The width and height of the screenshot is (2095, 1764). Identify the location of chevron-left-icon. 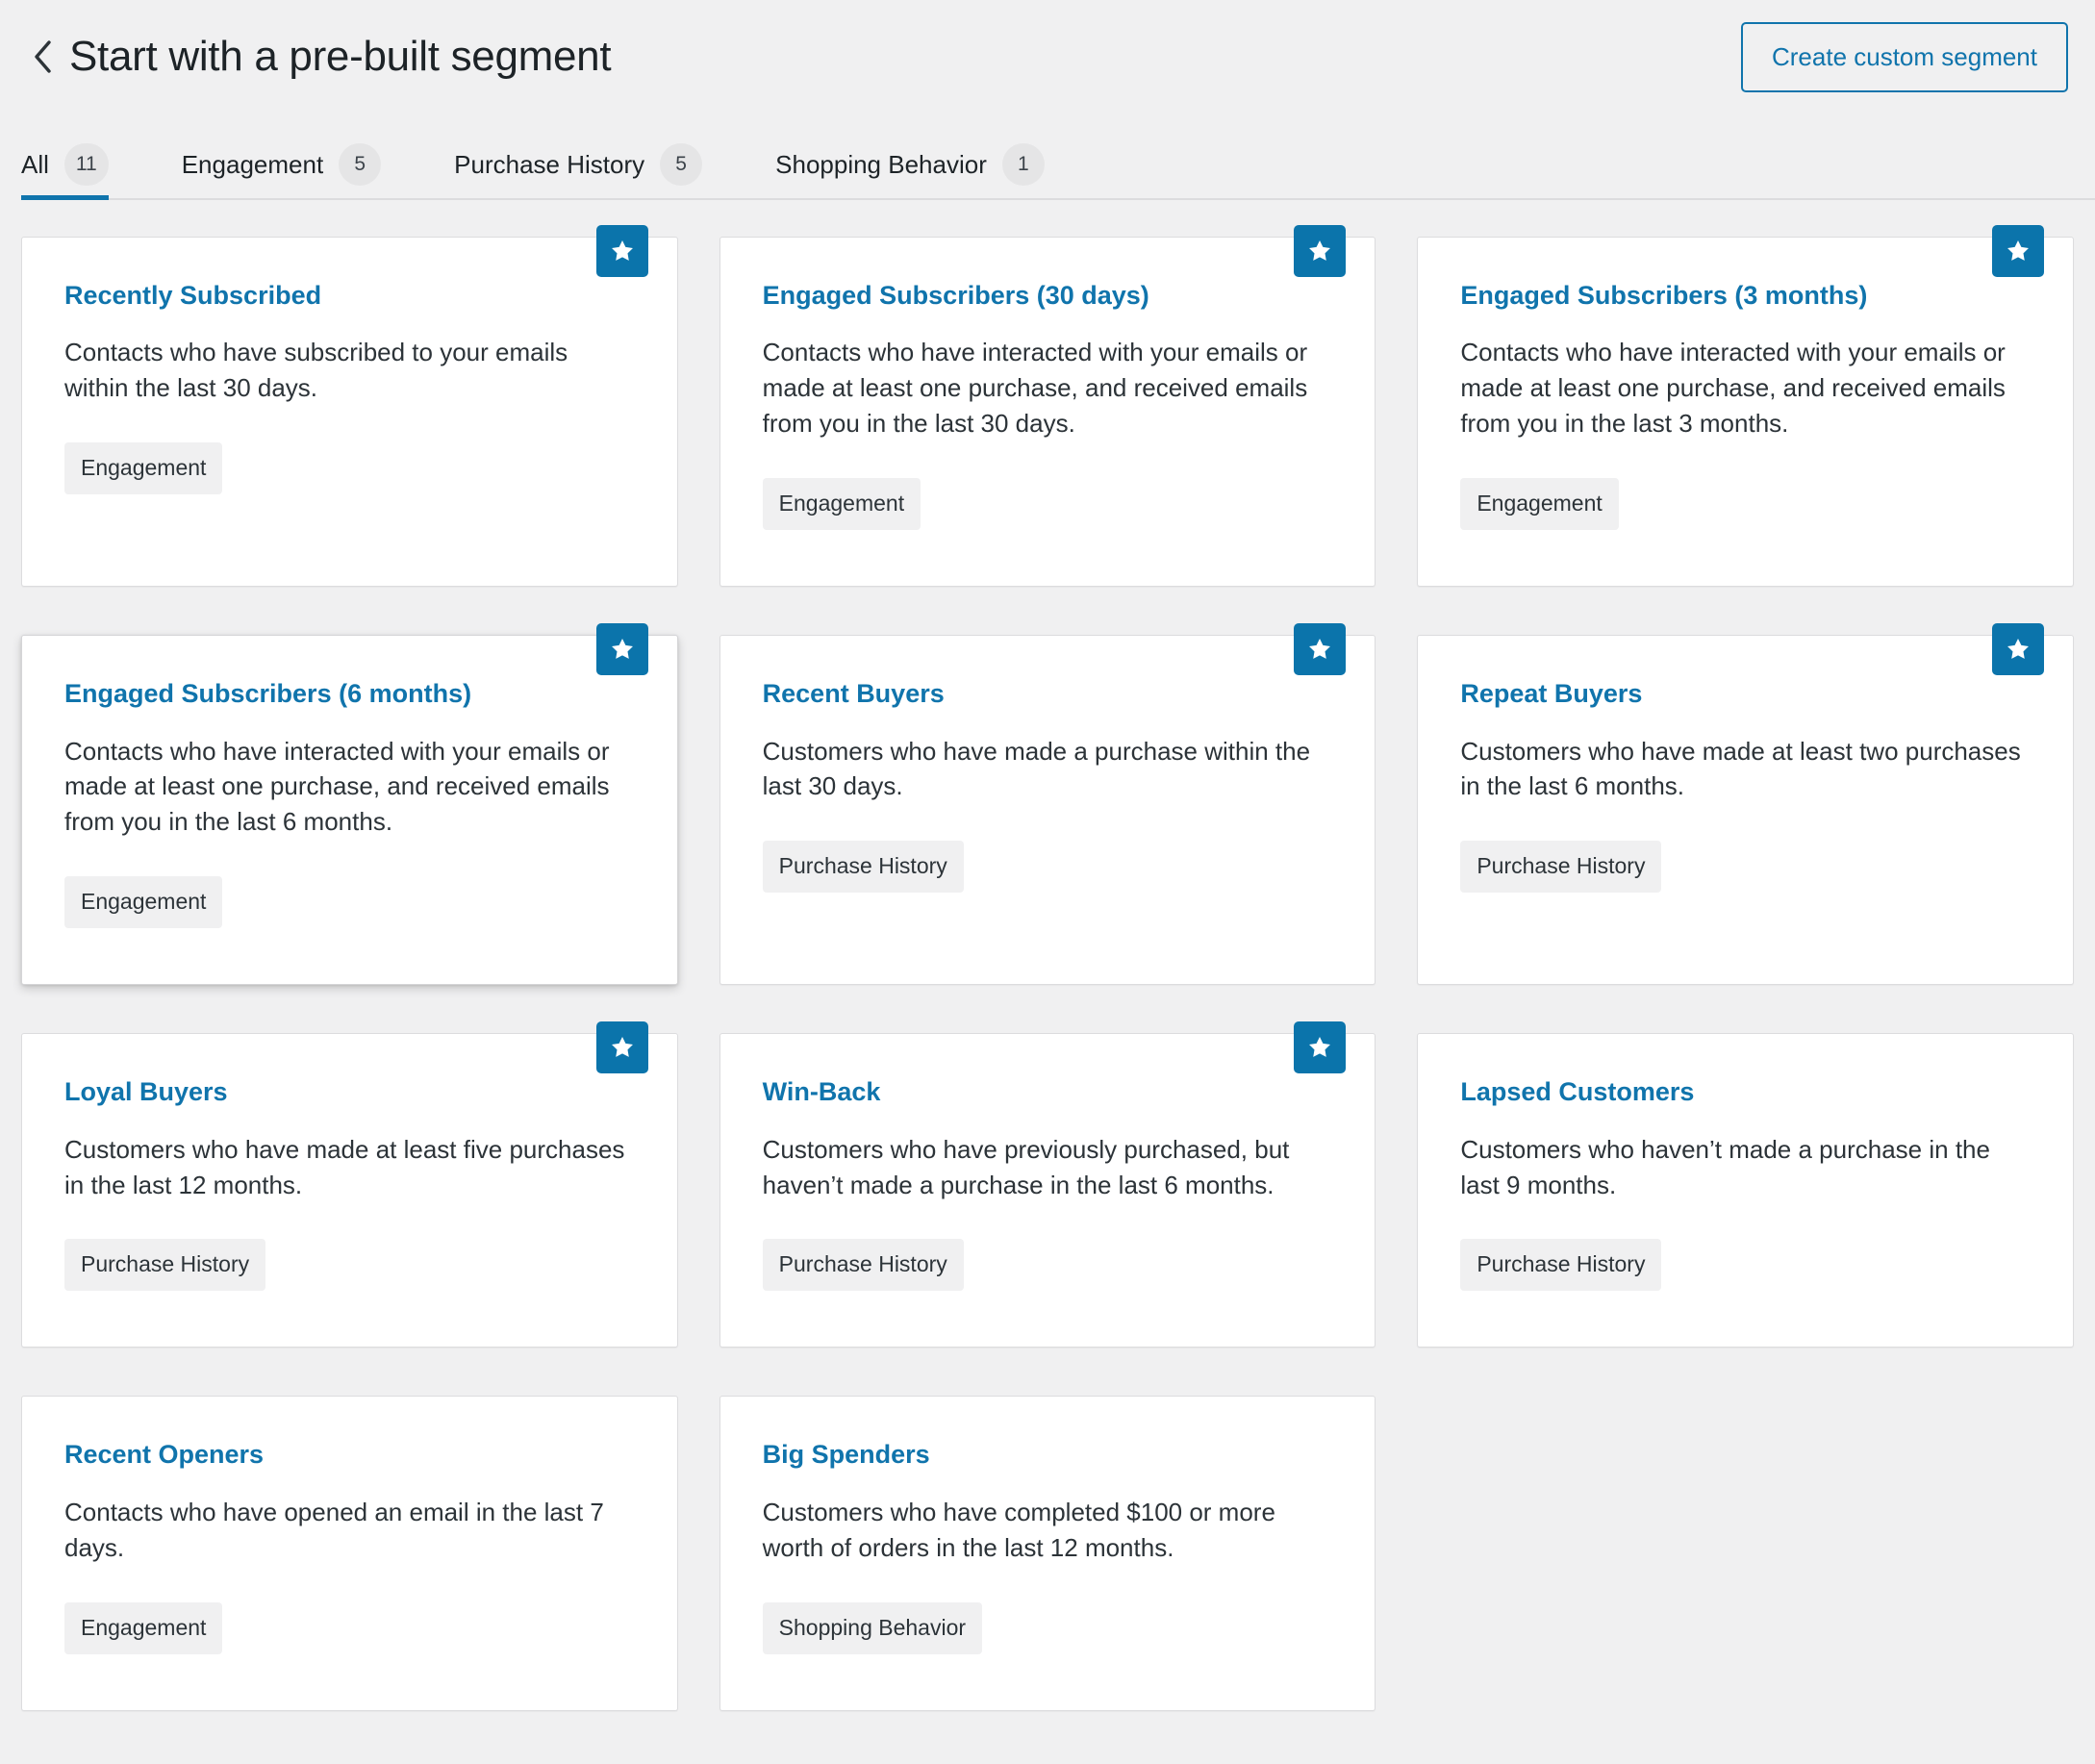
(42, 57).